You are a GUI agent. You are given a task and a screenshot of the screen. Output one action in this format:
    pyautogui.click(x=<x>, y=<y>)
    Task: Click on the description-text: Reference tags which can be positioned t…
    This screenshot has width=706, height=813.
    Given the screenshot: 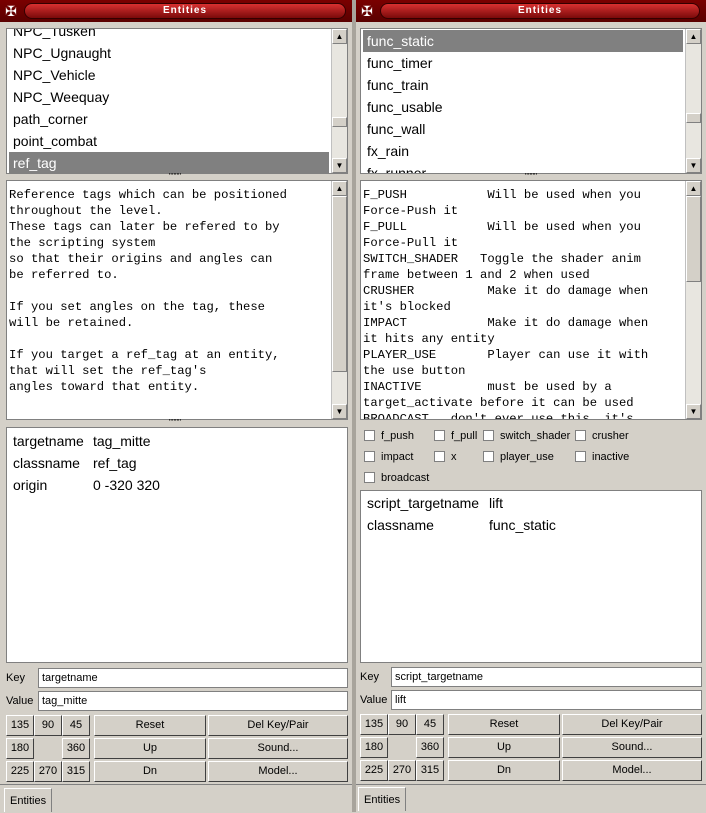 What is the action you would take?
    pyautogui.click(x=148, y=291)
    